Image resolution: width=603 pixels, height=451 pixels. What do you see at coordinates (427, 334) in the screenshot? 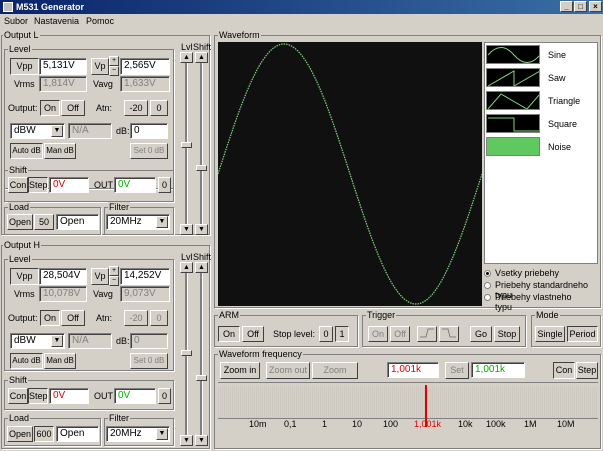
I see `rising-edge-icon` at bounding box center [427, 334].